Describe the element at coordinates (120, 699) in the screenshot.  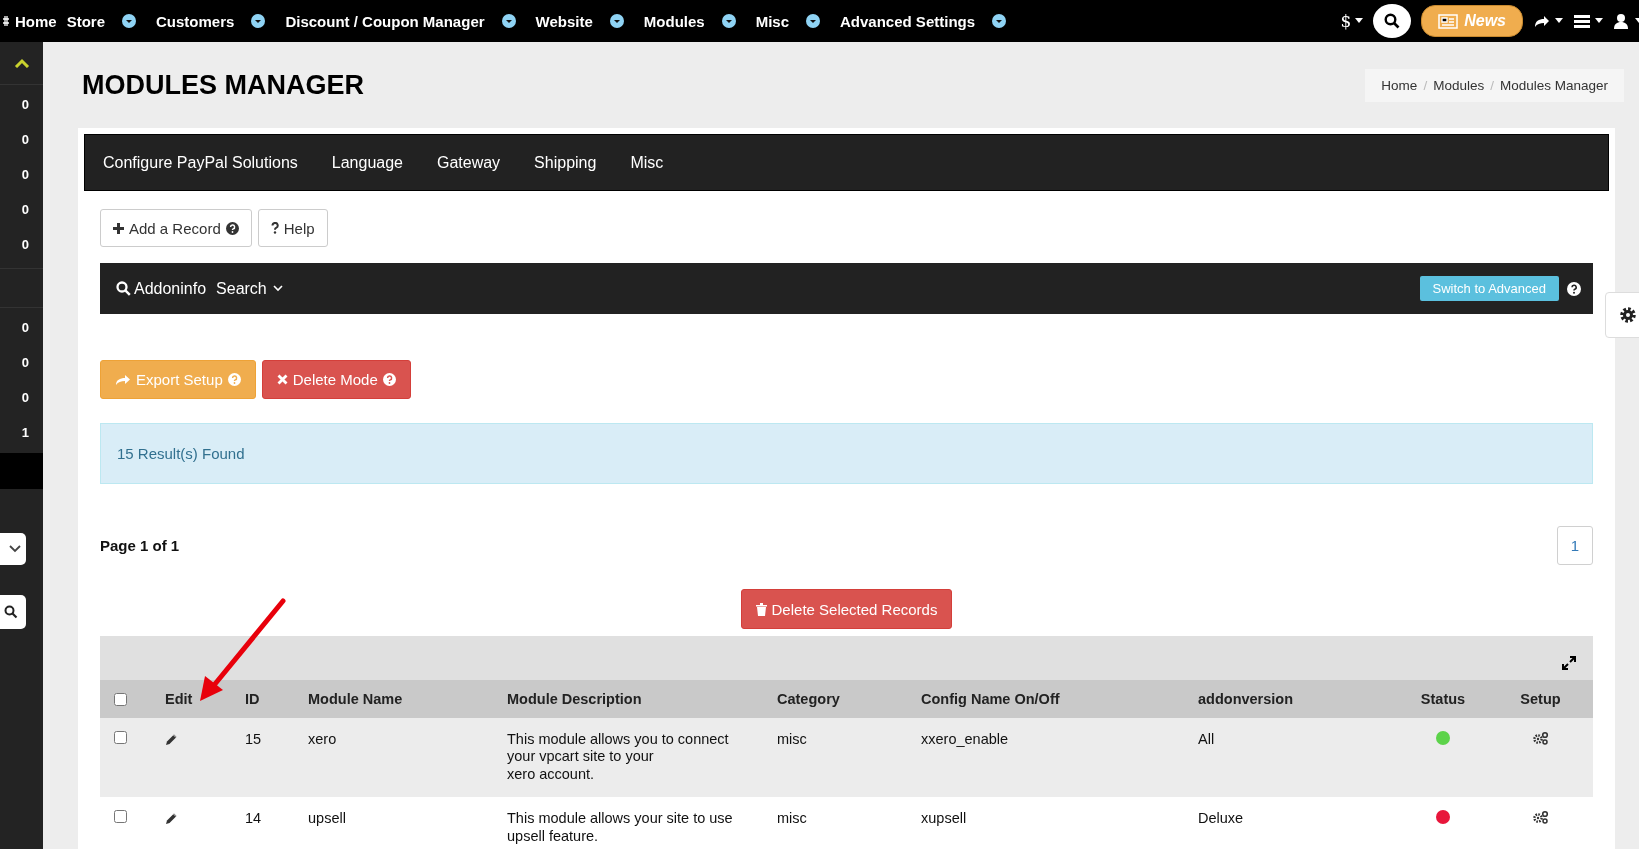
I see `select-all-checkbox` at that location.